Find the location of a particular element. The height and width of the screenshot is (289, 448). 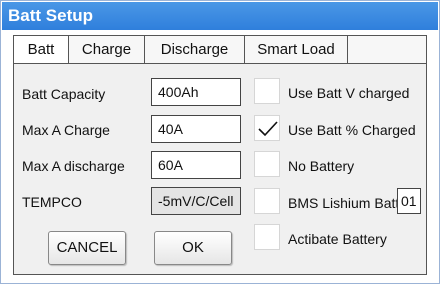

max-charge-label: Max A Charge is located at coordinates (66, 130).